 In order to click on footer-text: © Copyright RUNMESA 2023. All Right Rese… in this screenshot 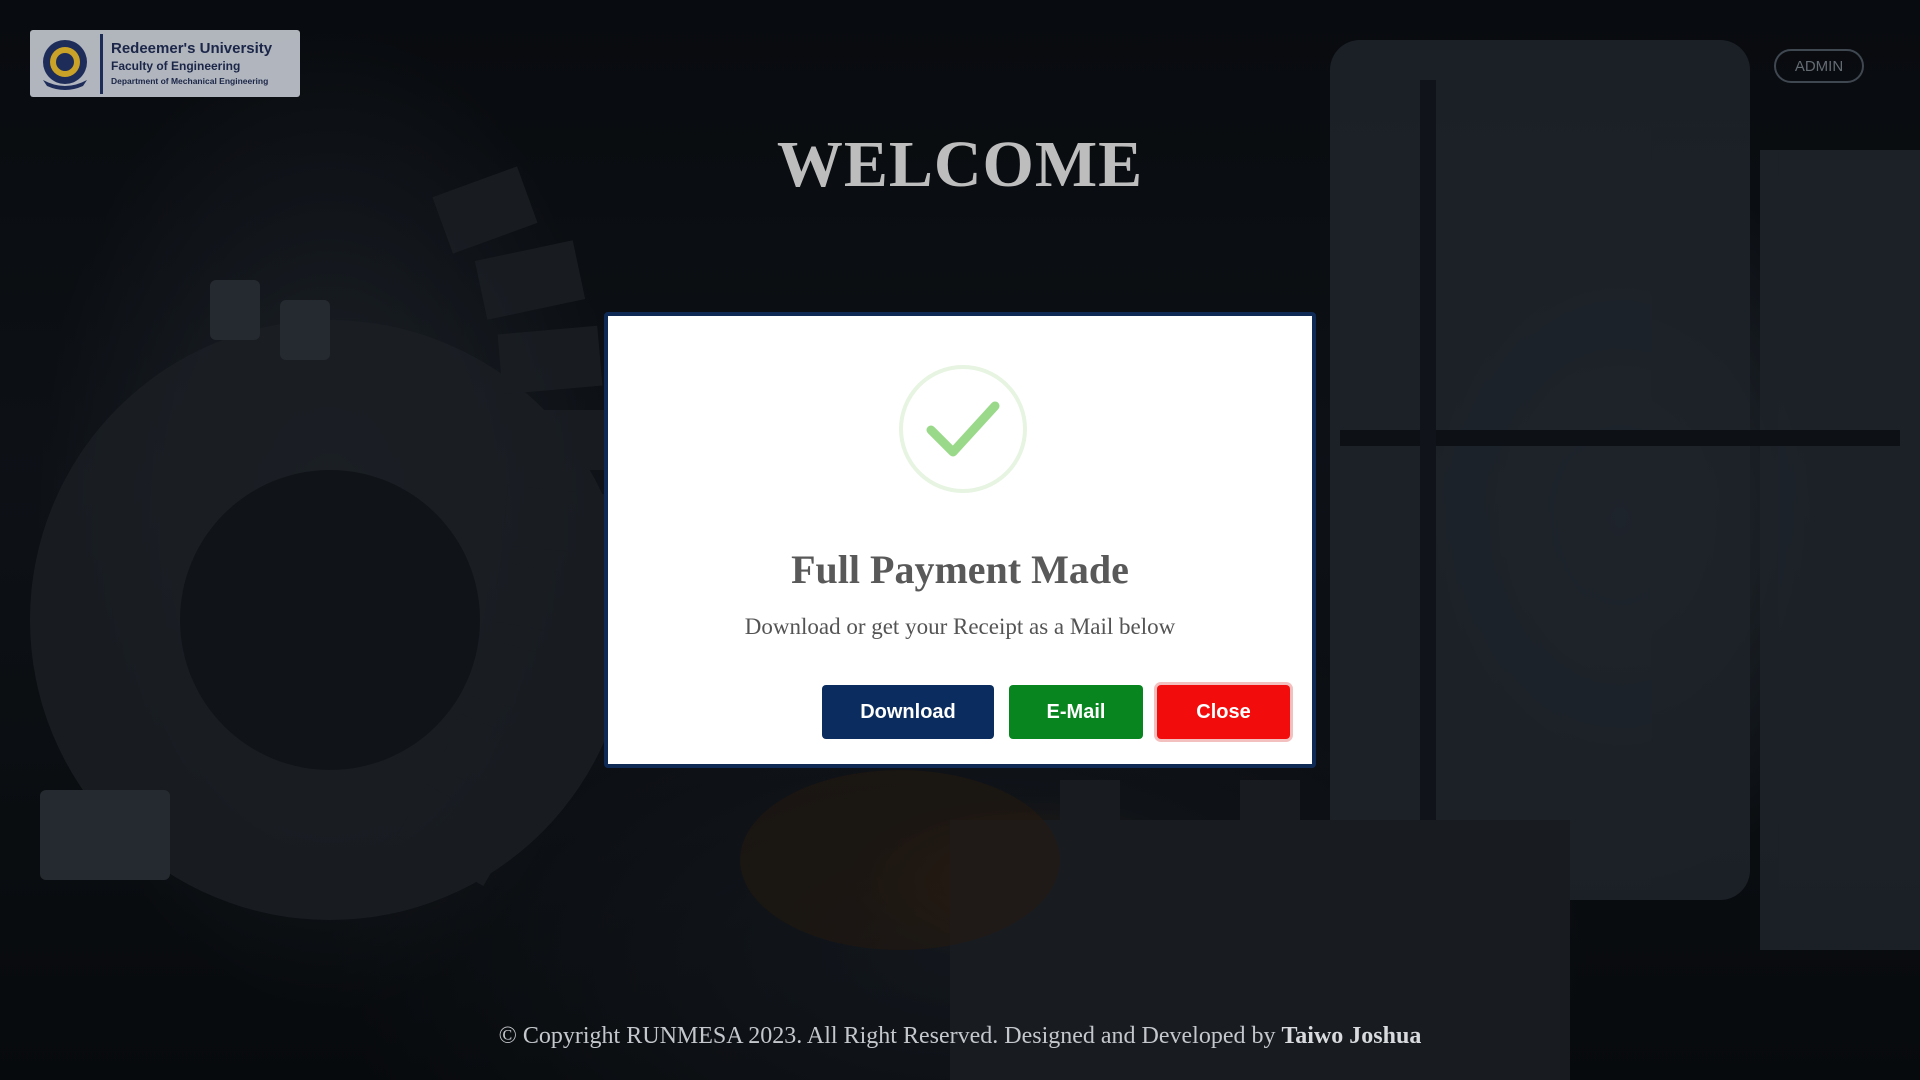, I will do `click(887, 1036)`.